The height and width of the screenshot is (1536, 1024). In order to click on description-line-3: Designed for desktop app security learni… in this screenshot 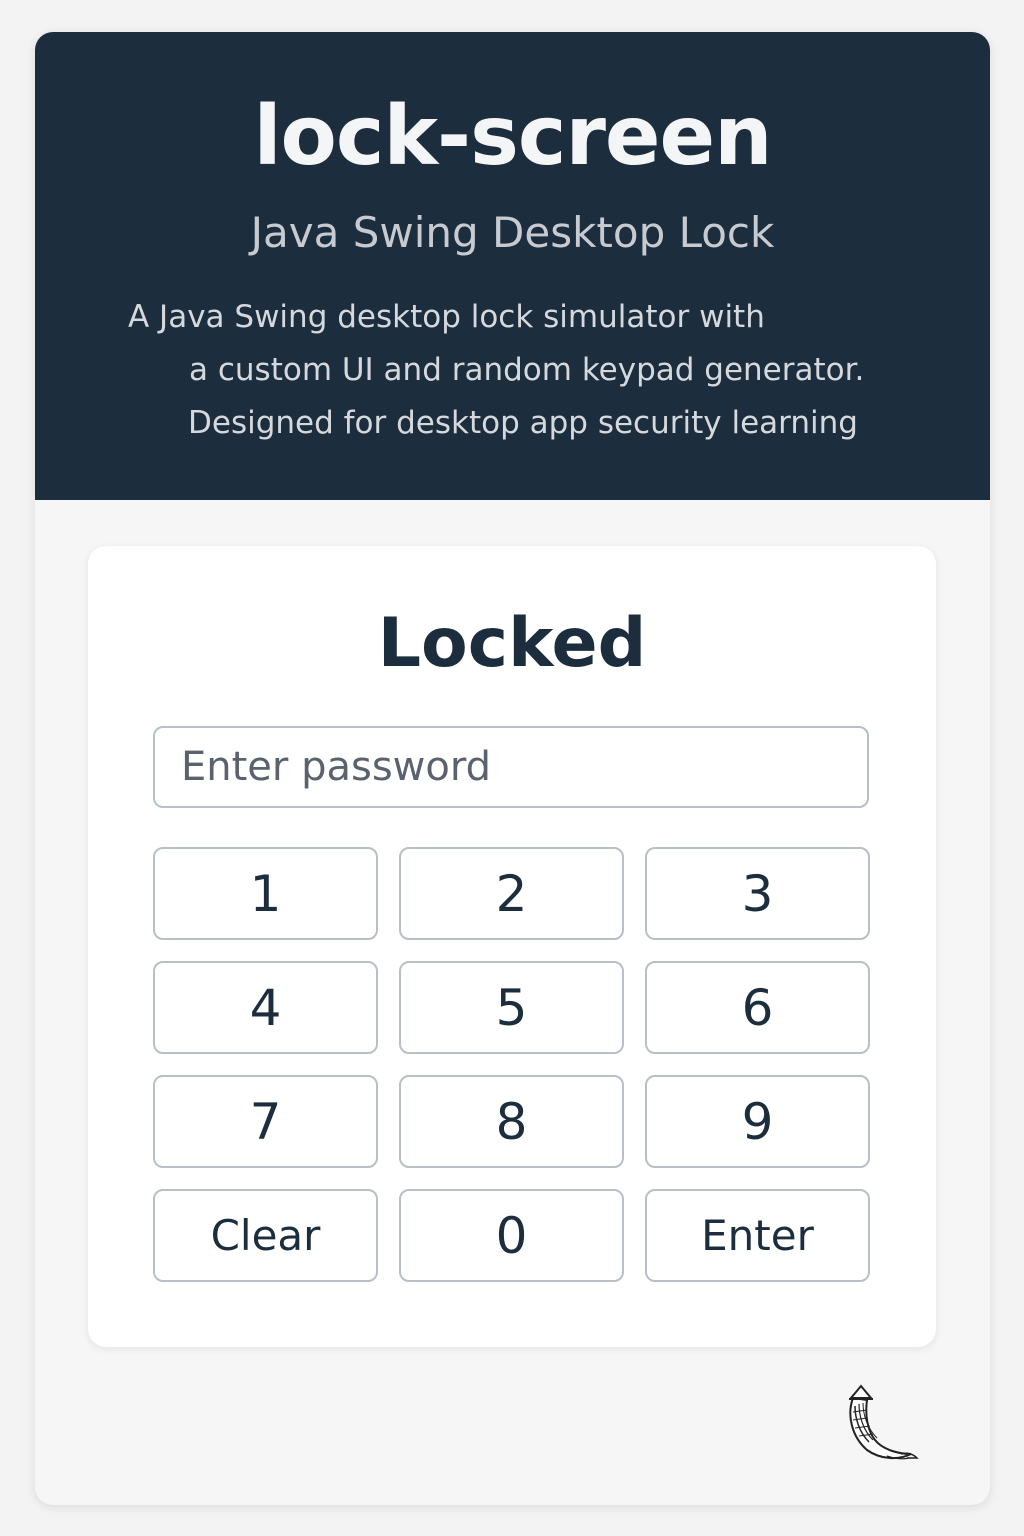, I will do `click(523, 423)`.